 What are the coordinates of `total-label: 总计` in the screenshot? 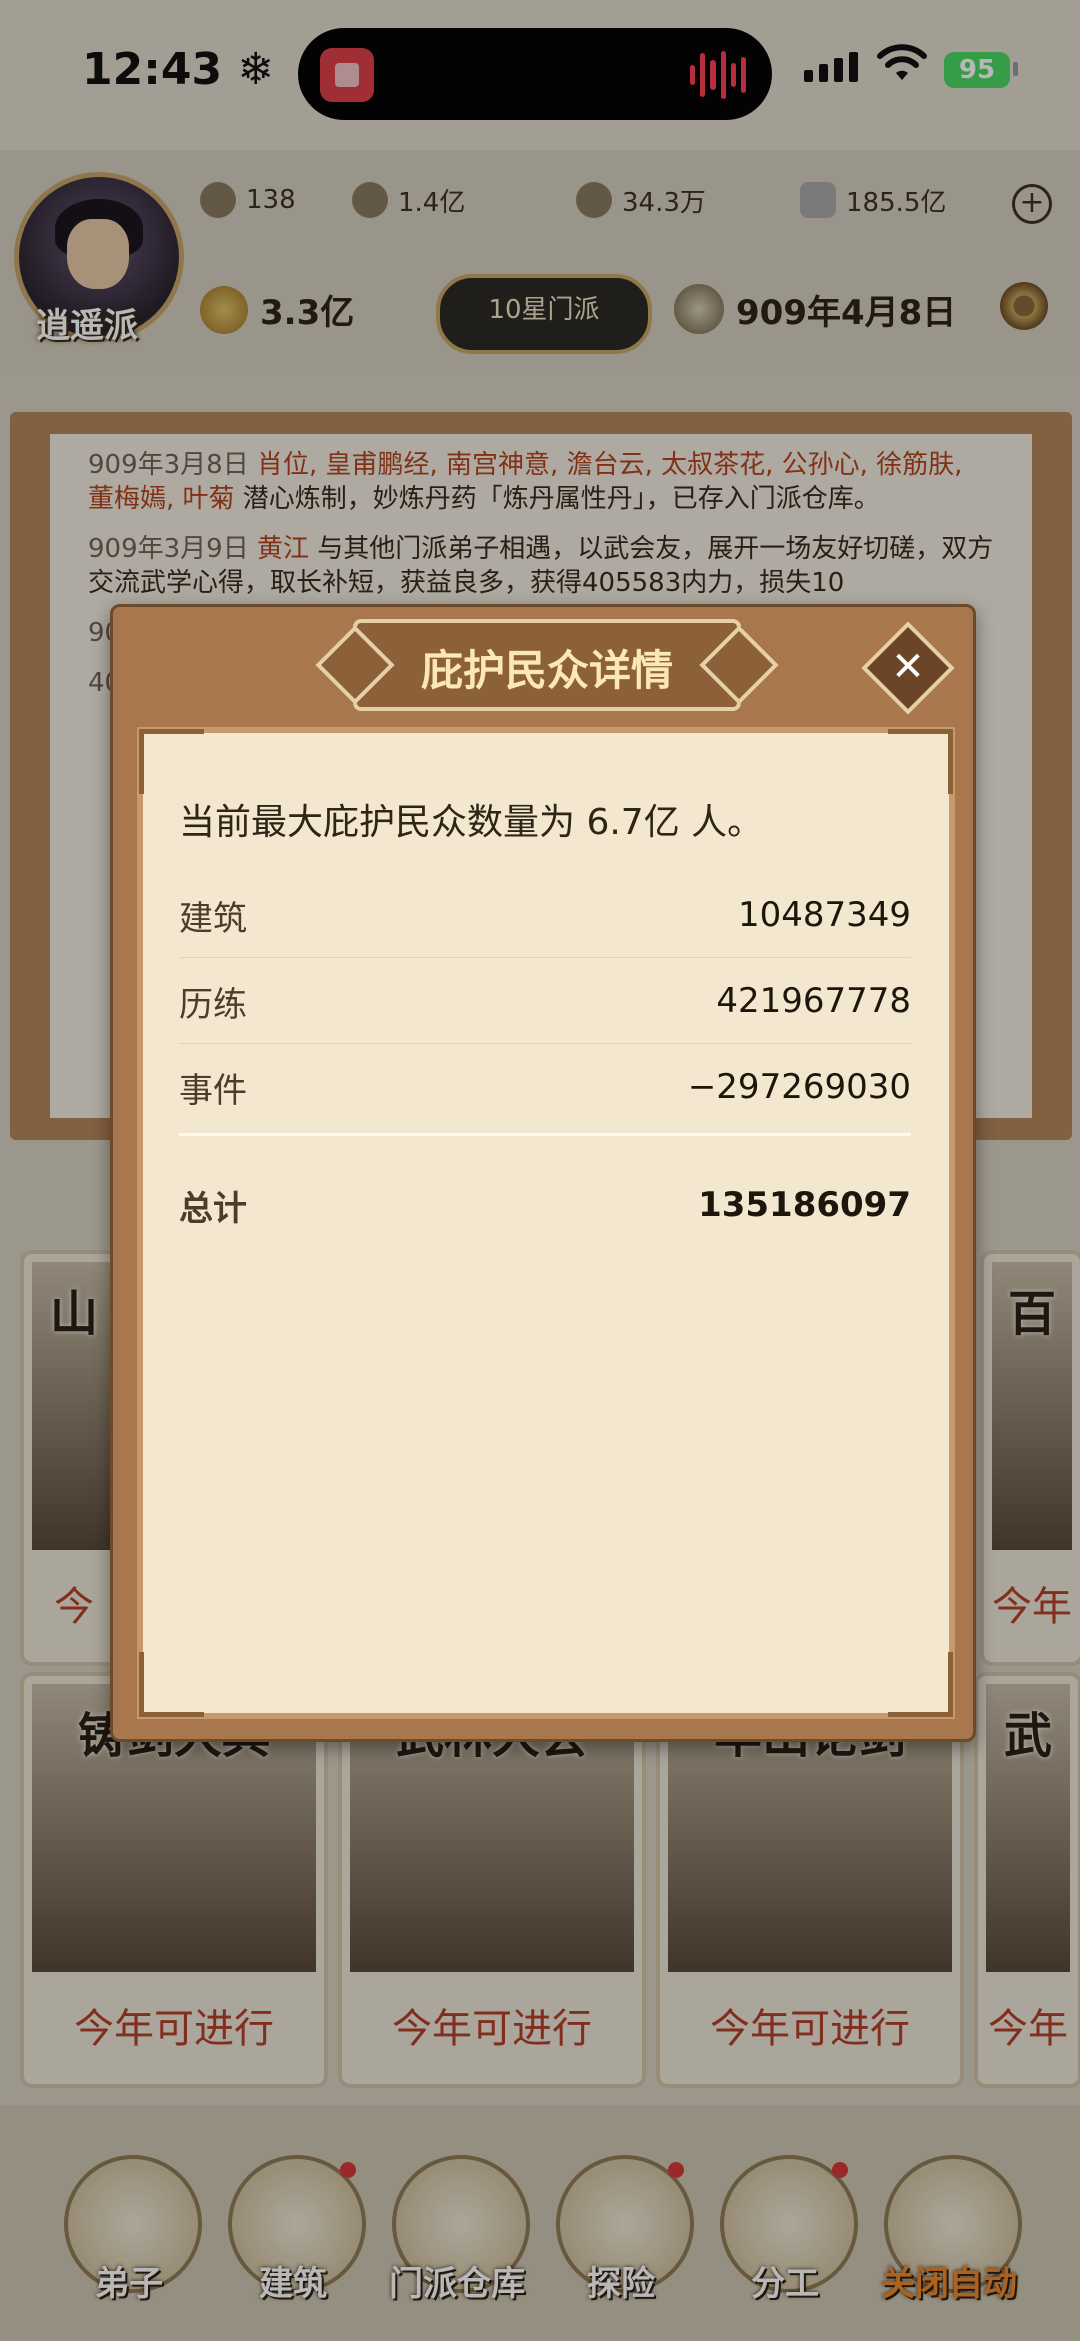 It's located at (213, 1208).